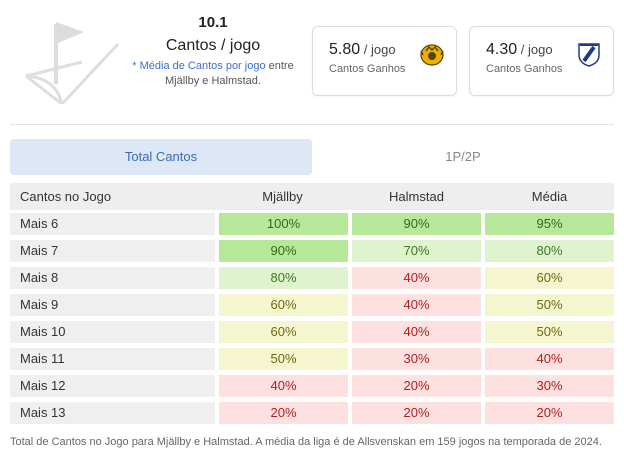  What do you see at coordinates (312, 124) in the screenshot?
I see `section-divider` at bounding box center [312, 124].